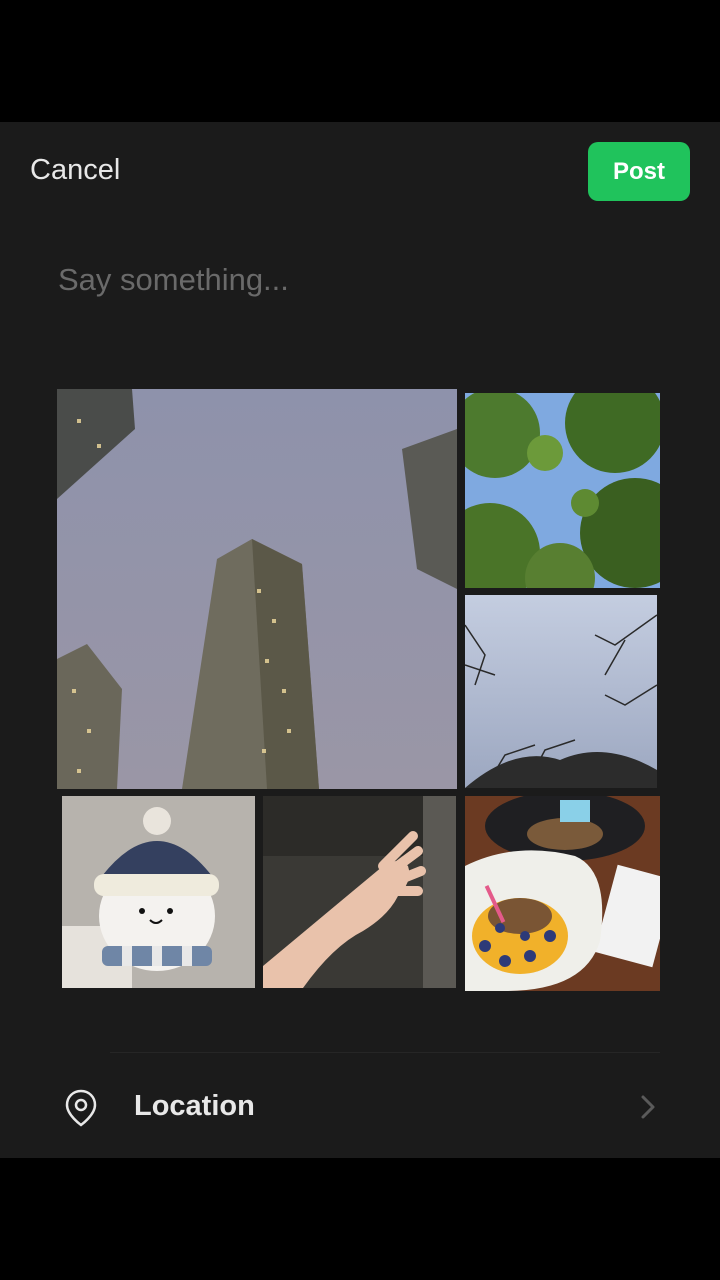 Image resolution: width=720 pixels, height=1280 pixels. What do you see at coordinates (81, 1108) in the screenshot?
I see `location-pin-icon` at bounding box center [81, 1108].